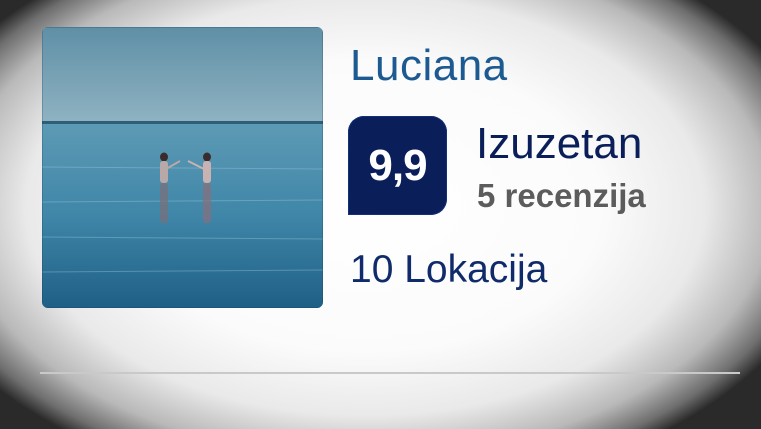 This screenshot has width=761, height=429. What do you see at coordinates (559, 143) in the screenshot?
I see `rating-label: Izuzetan` at bounding box center [559, 143].